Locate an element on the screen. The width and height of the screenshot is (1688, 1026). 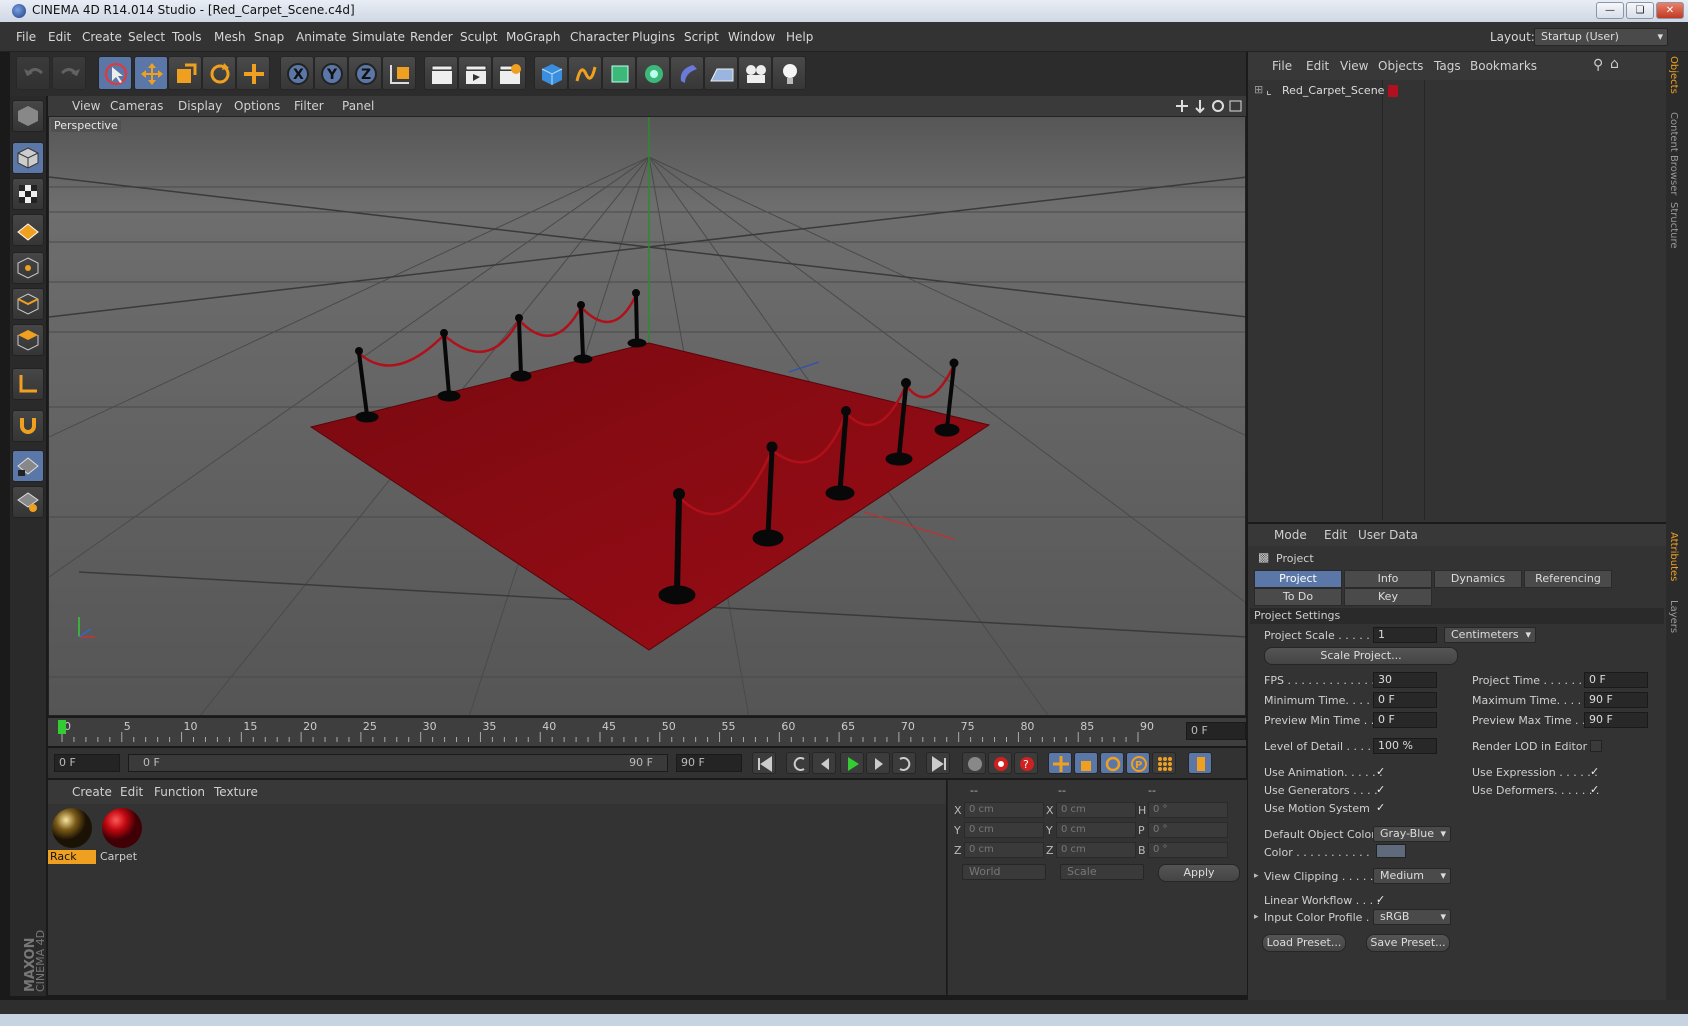
menu-window: Window is located at coordinates (751, 37).